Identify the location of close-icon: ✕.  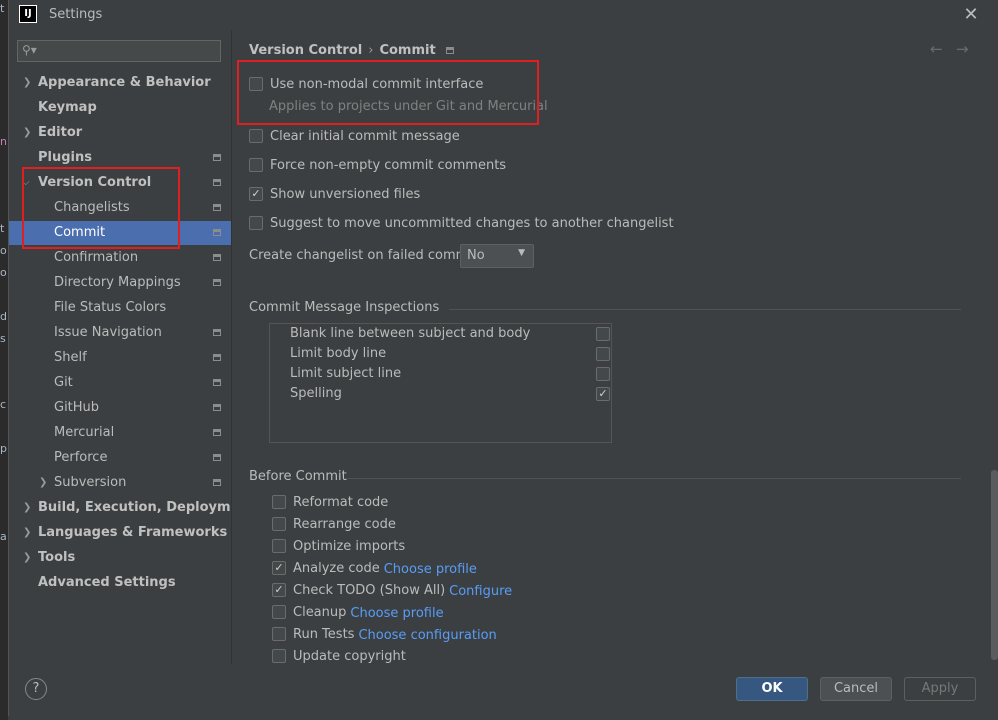
(971, 15).